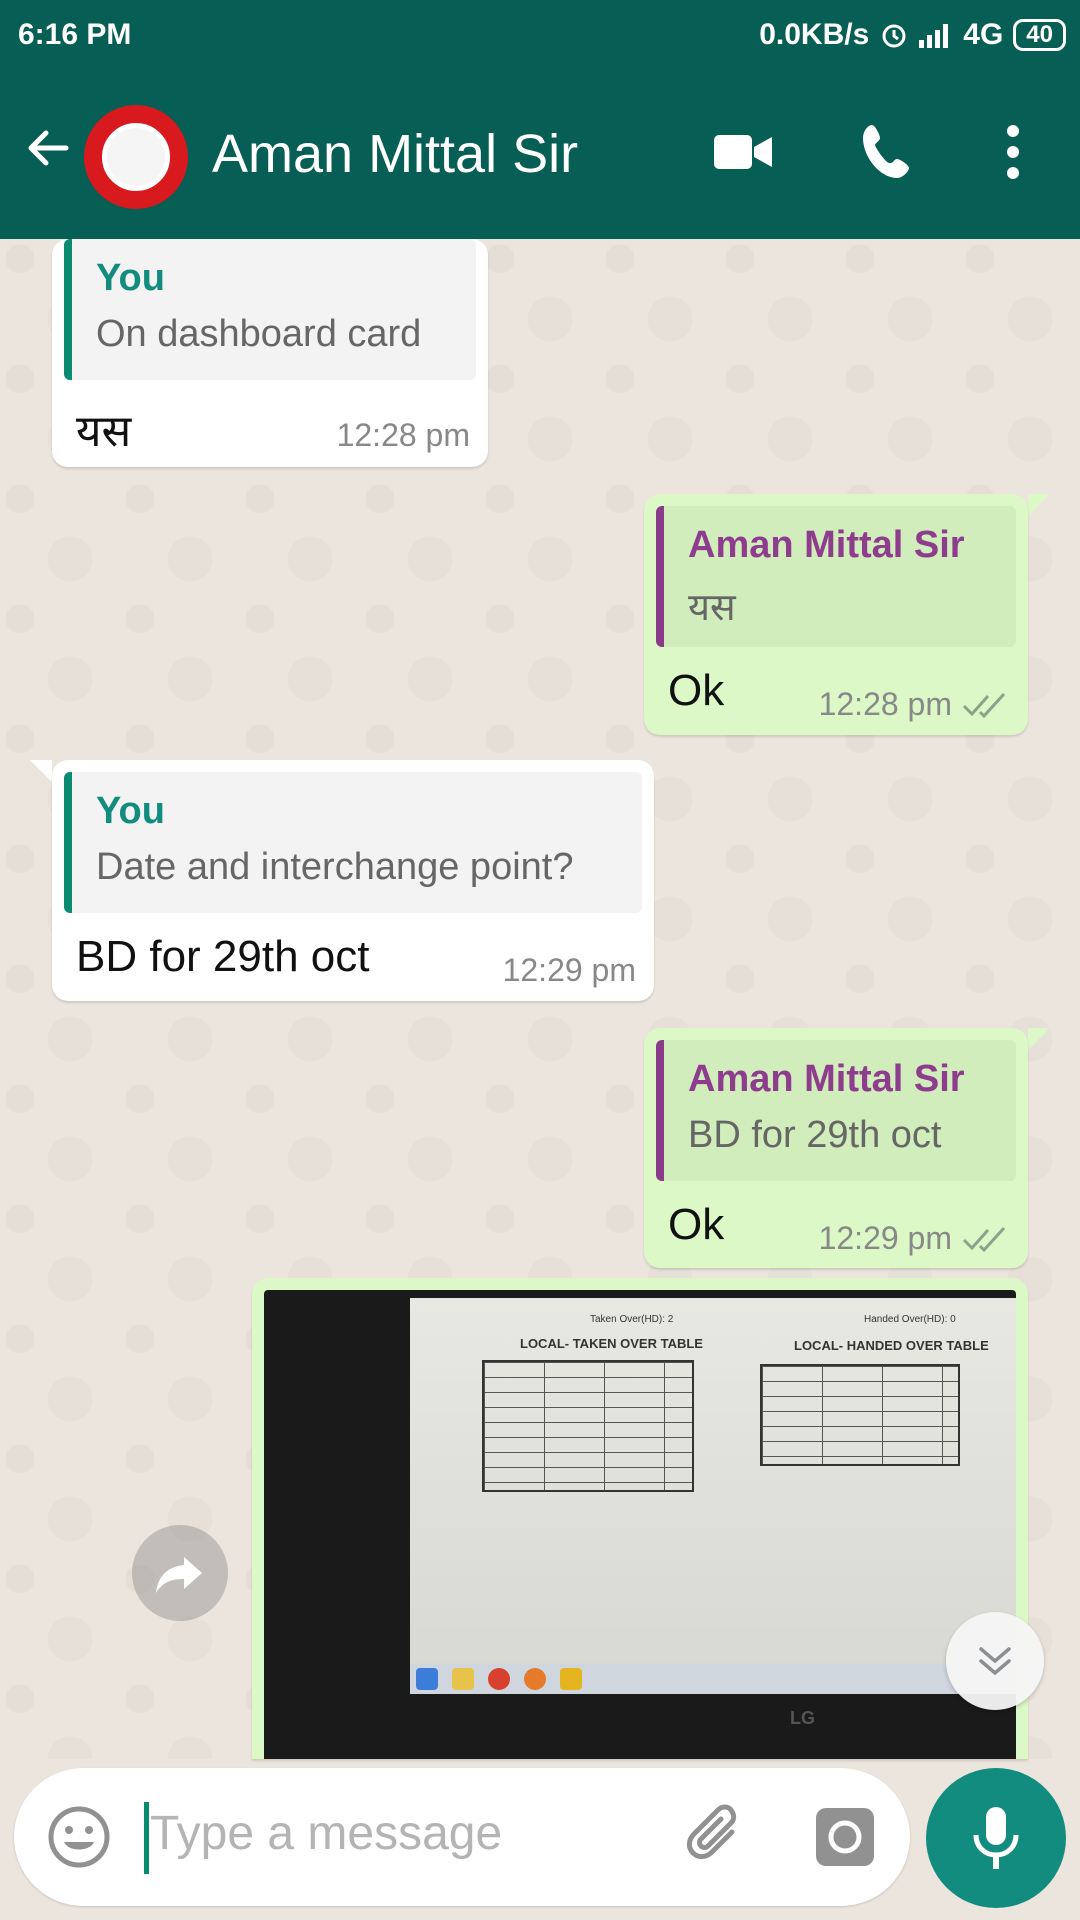 This screenshot has width=1080, height=1920. I want to click on quoted-text: Date and interchange point?, so click(335, 867).